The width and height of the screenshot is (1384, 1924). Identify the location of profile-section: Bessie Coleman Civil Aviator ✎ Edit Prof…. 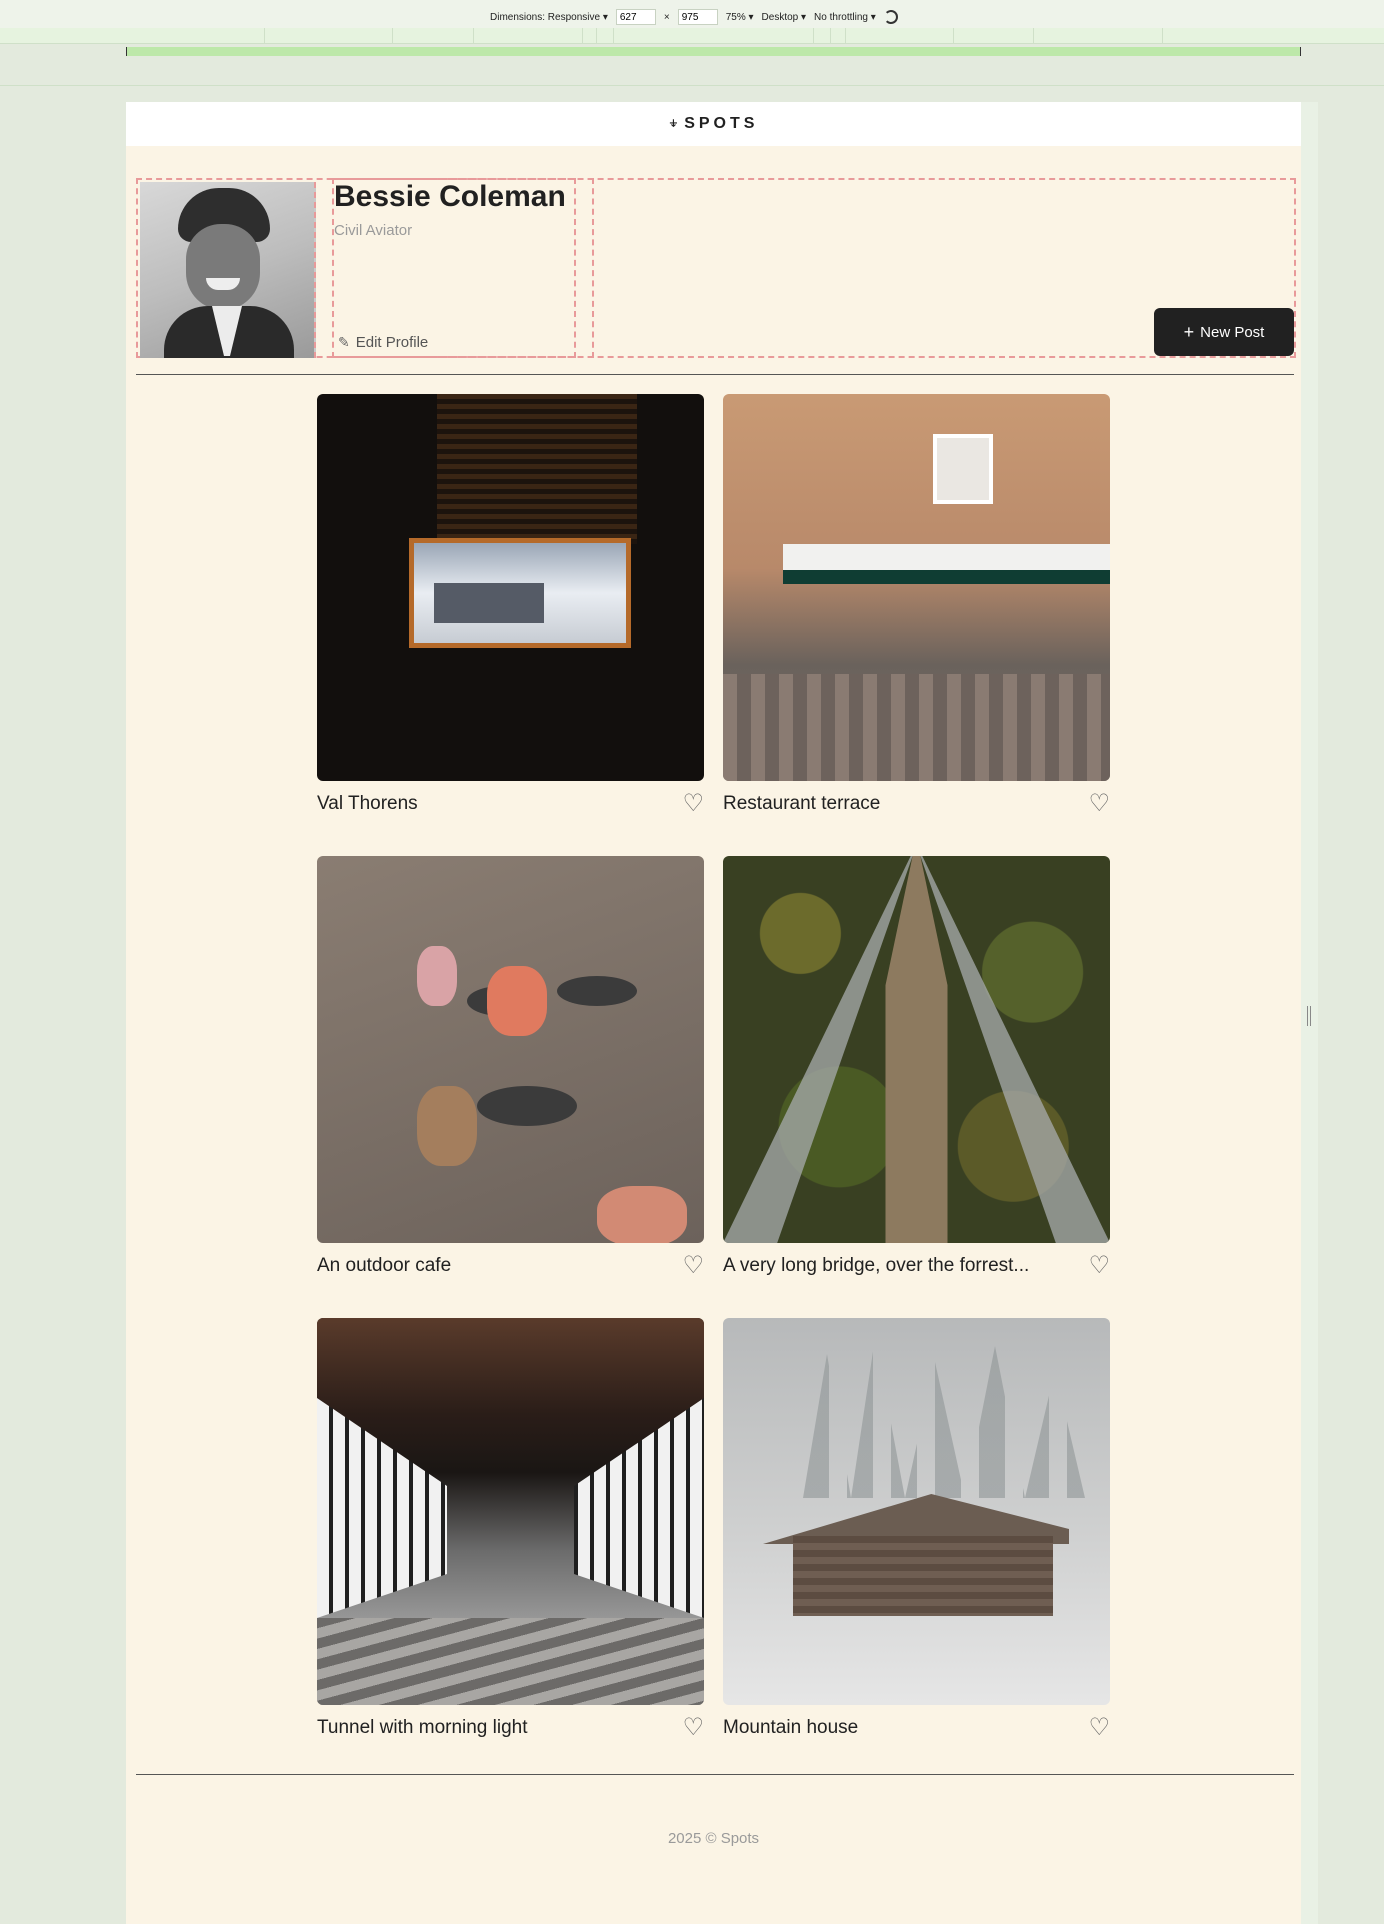
(716, 268).